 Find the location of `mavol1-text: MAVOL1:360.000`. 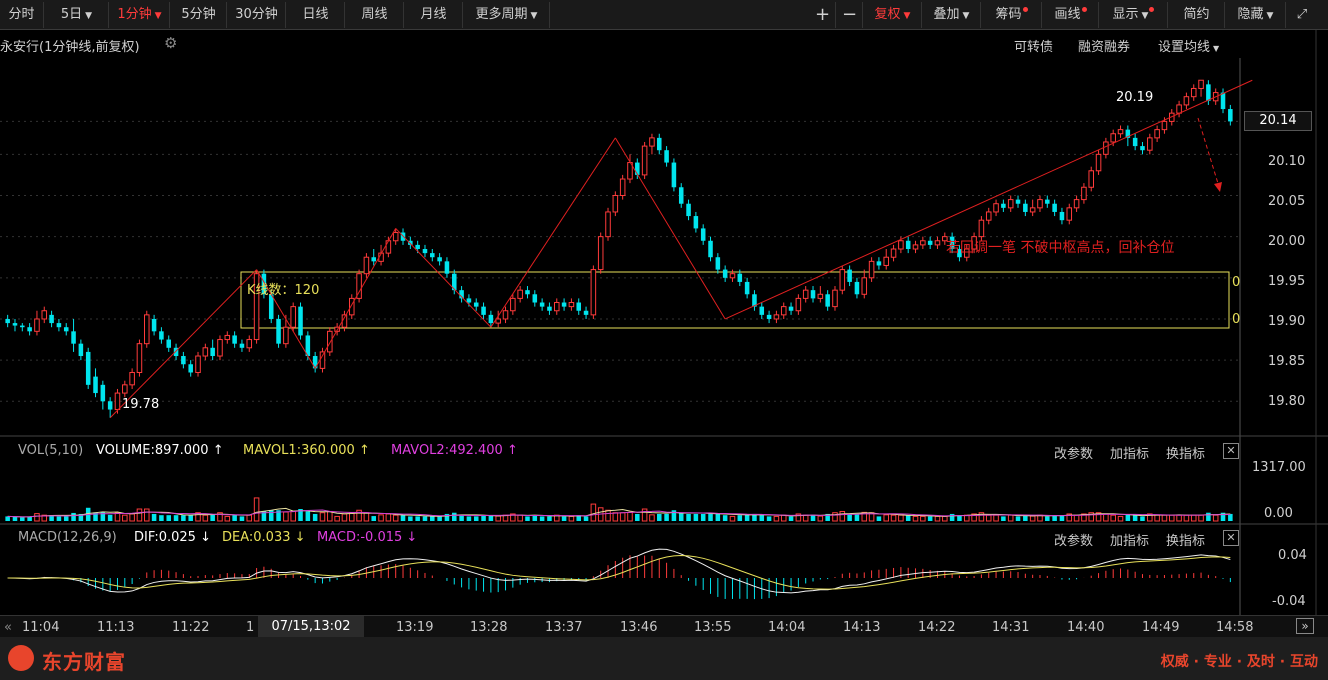

mavol1-text: MAVOL1:360.000 is located at coordinates (299, 450).